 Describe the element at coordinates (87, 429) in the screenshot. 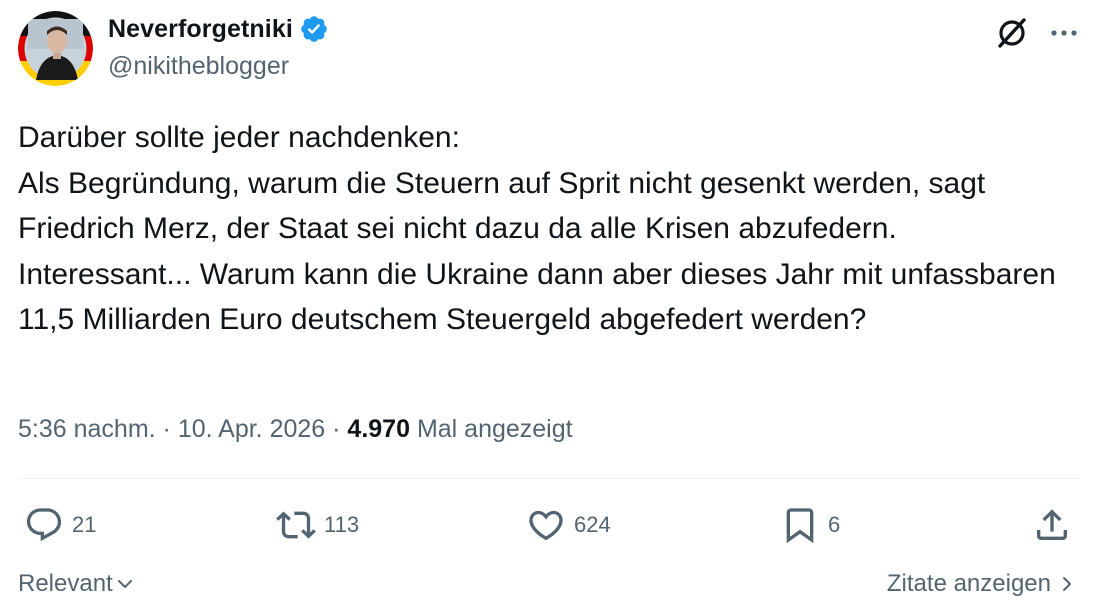

I see `tweet-time: 5:36 nachm.` at that location.